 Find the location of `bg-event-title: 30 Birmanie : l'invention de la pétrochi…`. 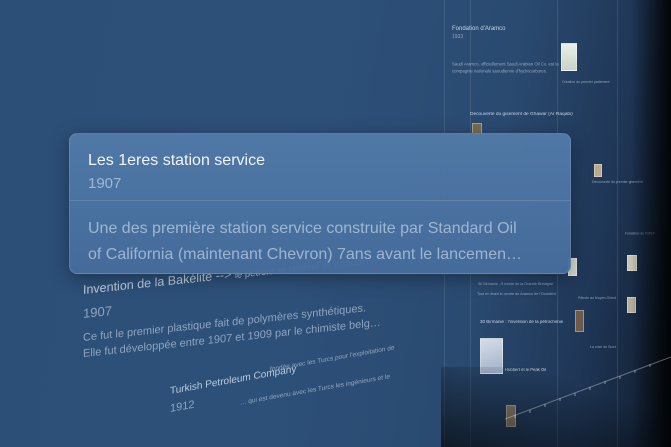

bg-event-title: 30 Birmanie : l'invention de la pétrochi… is located at coordinates (521, 322).